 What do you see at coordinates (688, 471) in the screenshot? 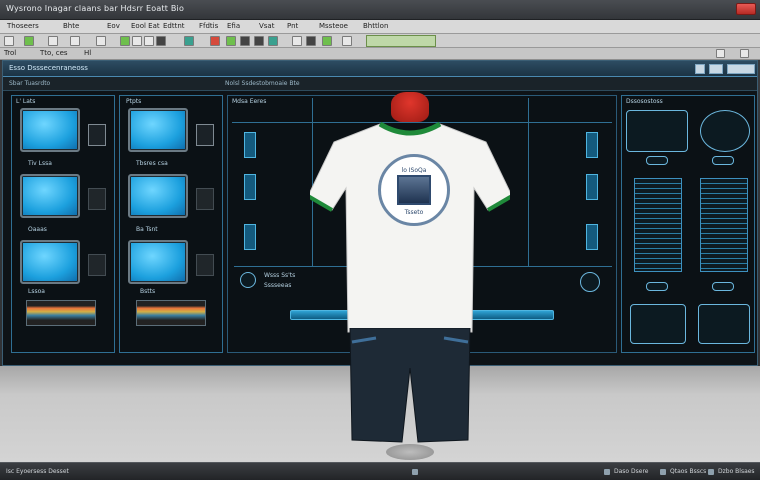
I see `status-right-2: Qtaos Bsscs` at bounding box center [688, 471].